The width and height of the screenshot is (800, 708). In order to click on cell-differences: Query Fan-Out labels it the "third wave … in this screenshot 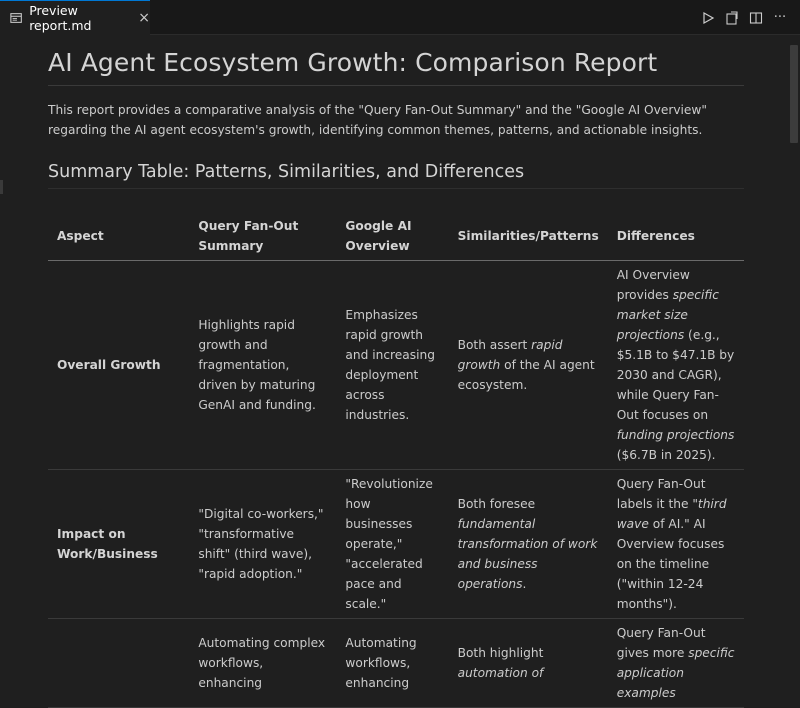, I will do `click(675, 544)`.